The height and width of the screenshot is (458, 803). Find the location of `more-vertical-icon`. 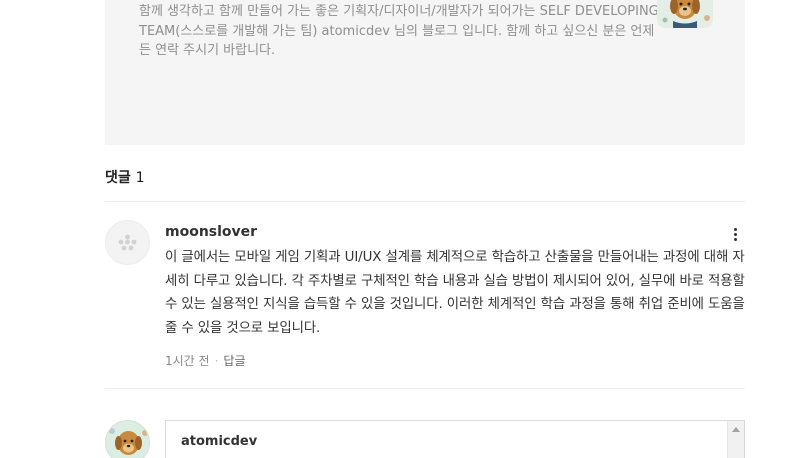

more-vertical-icon is located at coordinates (735, 234).